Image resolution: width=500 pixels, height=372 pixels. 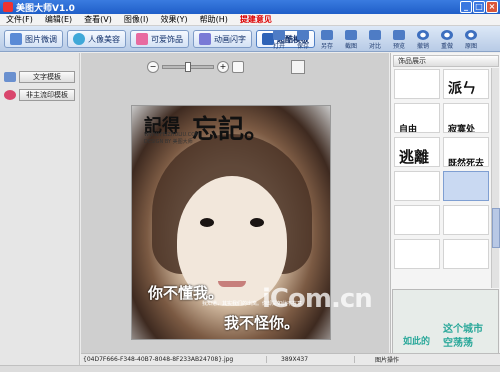 I want to click on photo-title-big: 忘記。, so click(x=231, y=130).